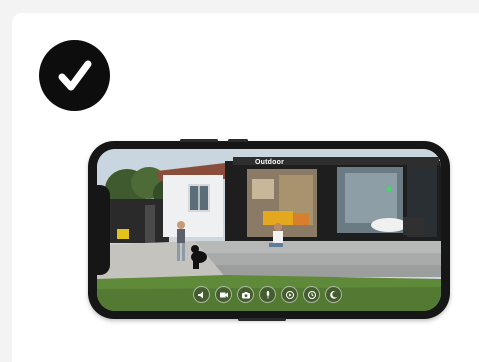 The width and height of the screenshot is (479, 362). I want to click on phone-side-button, so click(238, 140).